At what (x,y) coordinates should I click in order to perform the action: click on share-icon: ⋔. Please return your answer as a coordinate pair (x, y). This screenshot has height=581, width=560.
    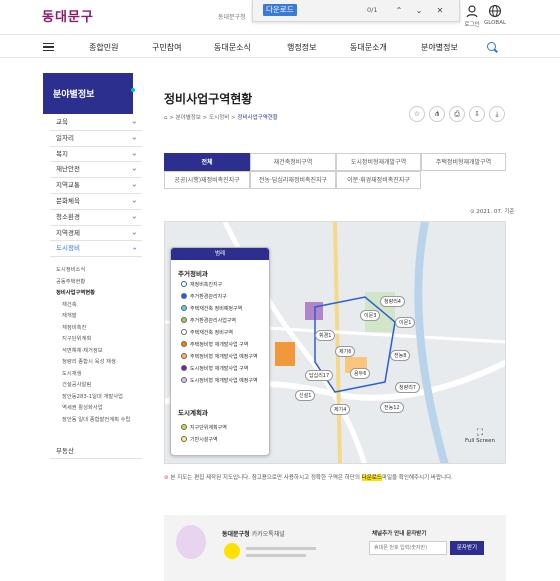
    Looking at the image, I should click on (437, 114).